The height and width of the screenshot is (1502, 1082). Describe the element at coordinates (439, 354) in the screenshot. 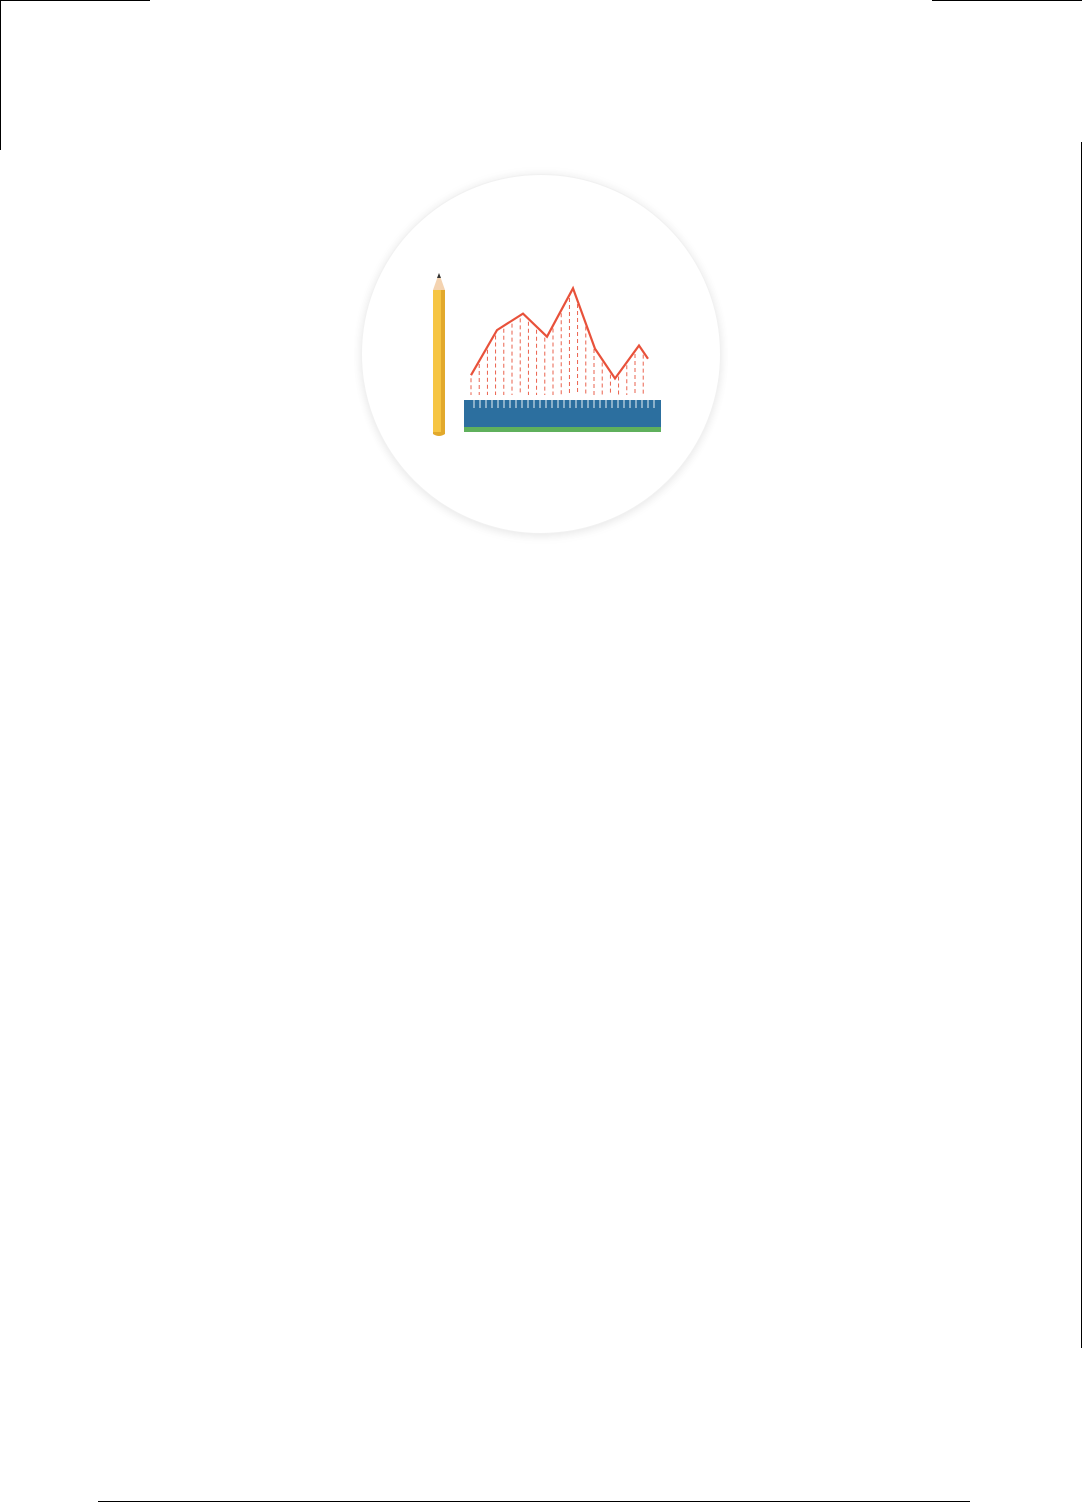

I see `pencil-icon` at that location.